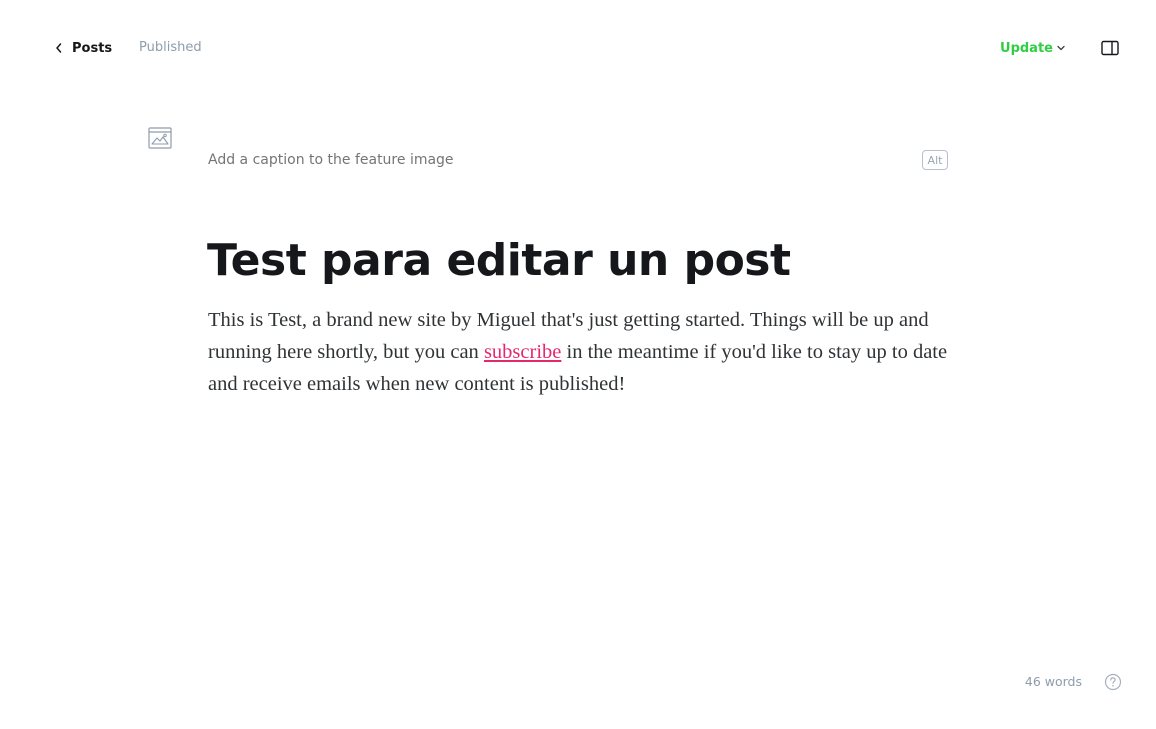  Describe the element at coordinates (1061, 48) in the screenshot. I see `chevron-down-icon` at that location.